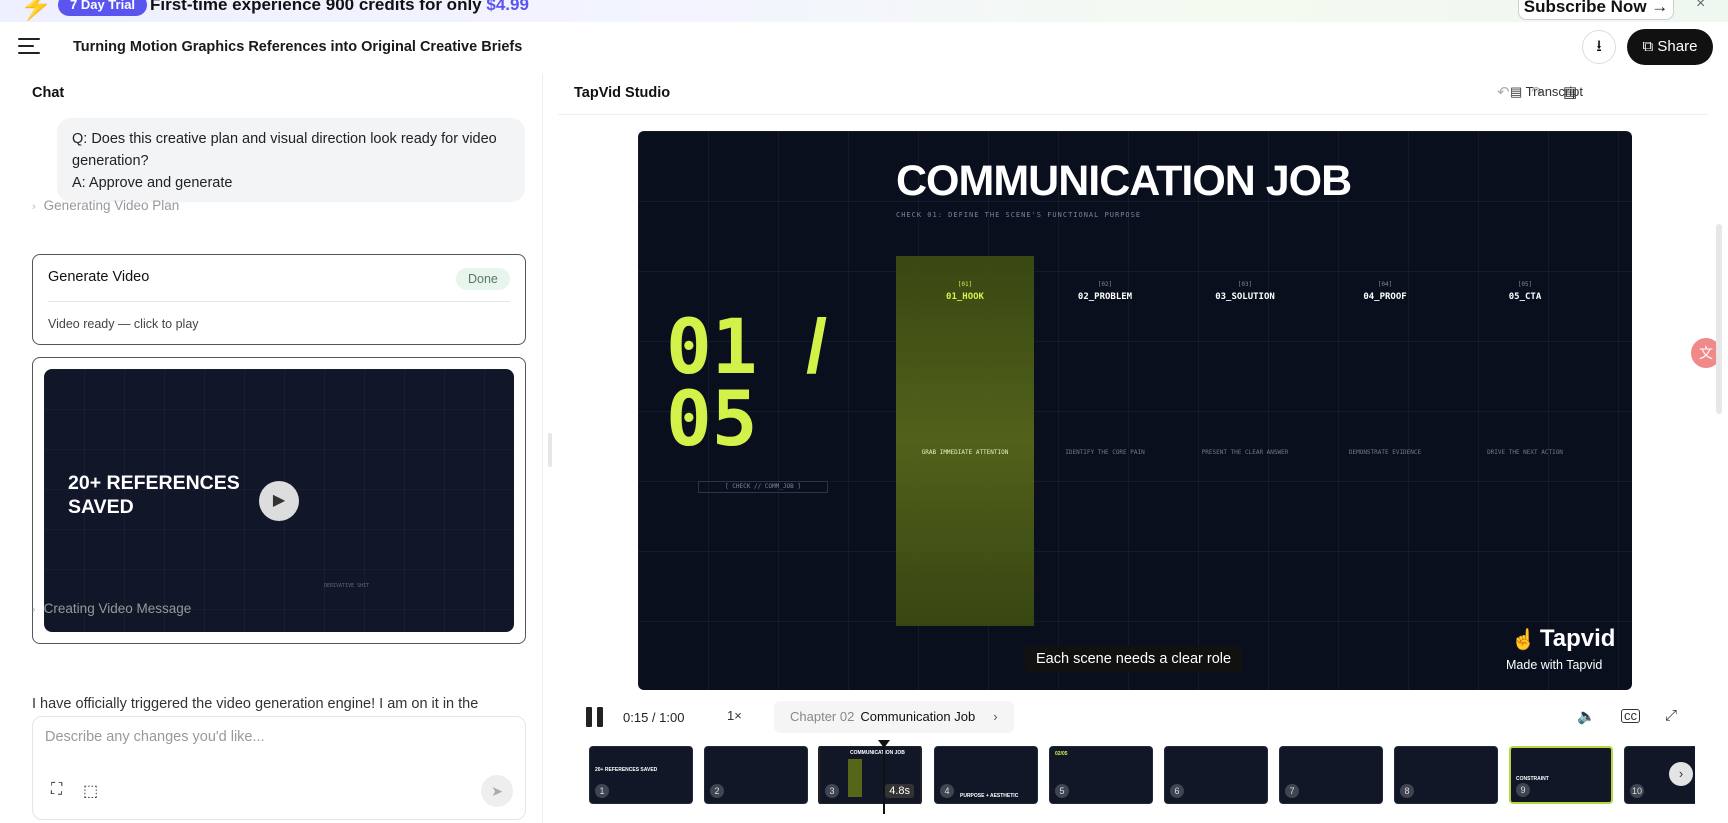  Describe the element at coordinates (1134, 659) in the screenshot. I see `subtitle-caption: Each scene needs a clear role` at that location.